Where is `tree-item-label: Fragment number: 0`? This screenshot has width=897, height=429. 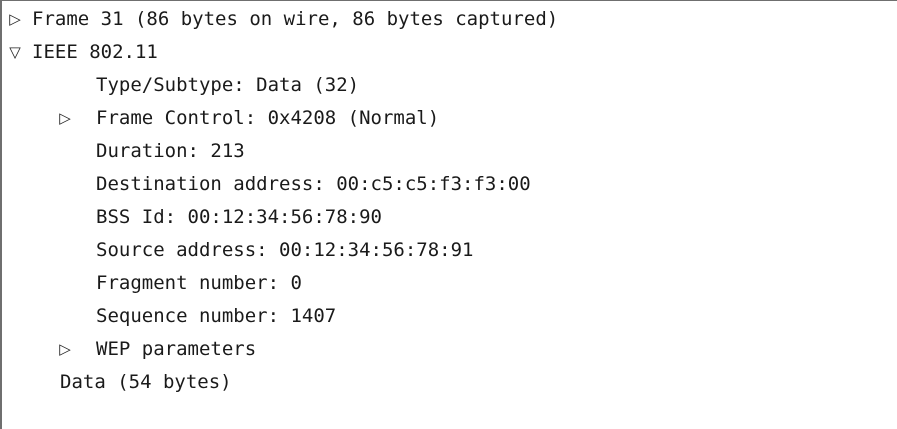
tree-item-label: Fragment number: 0 is located at coordinates (199, 283).